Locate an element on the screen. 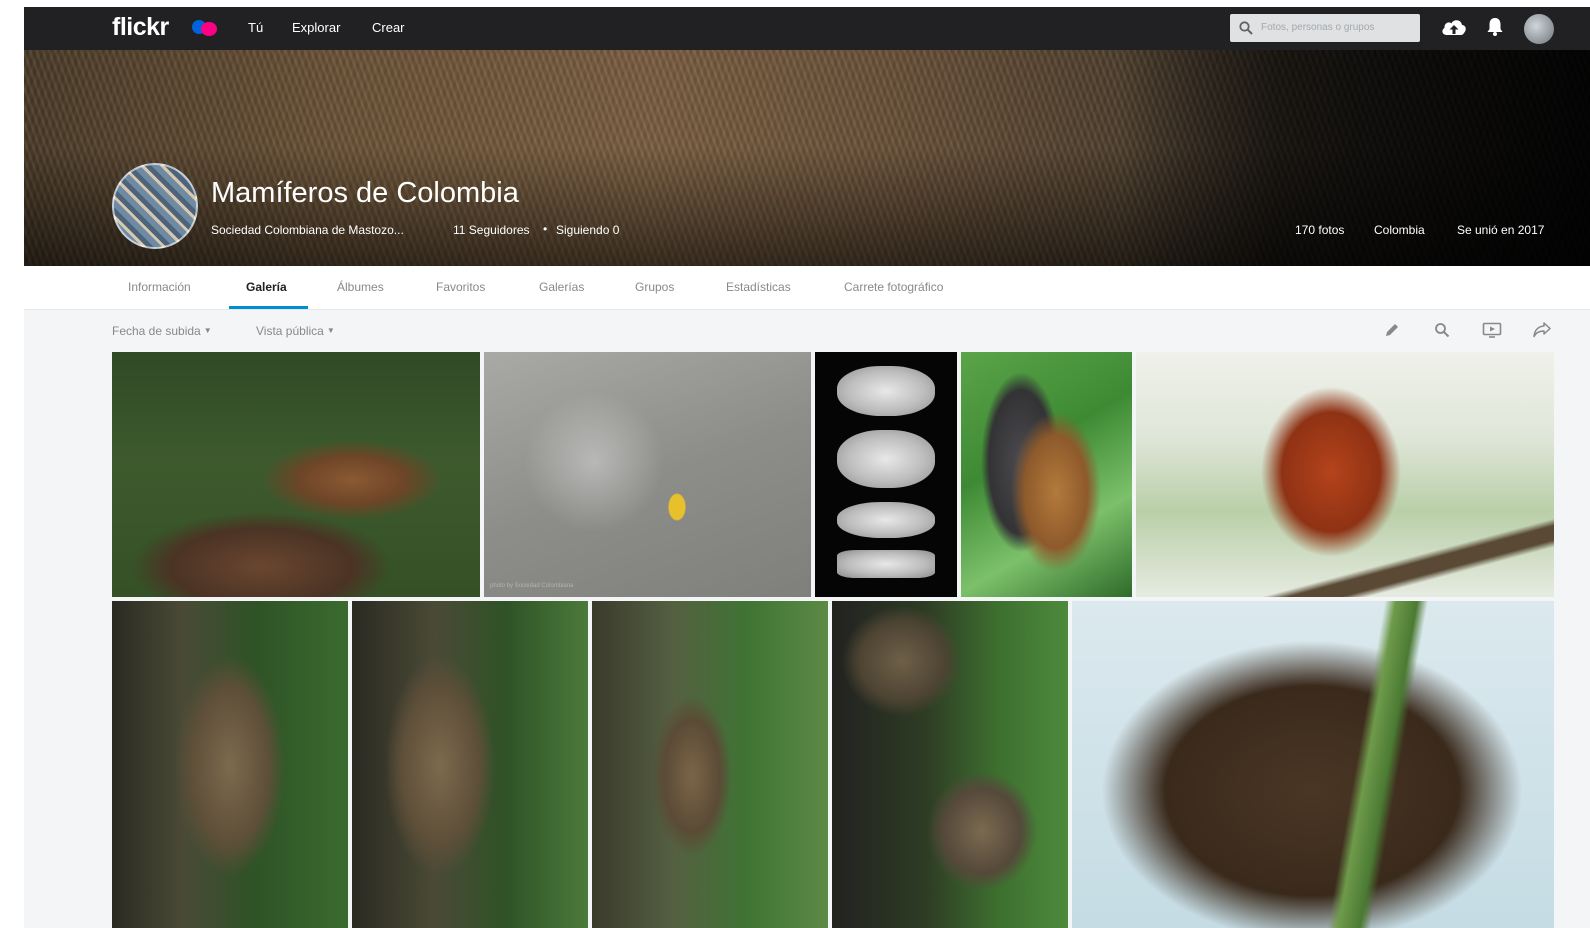  active-tab-indicator is located at coordinates (268, 307).